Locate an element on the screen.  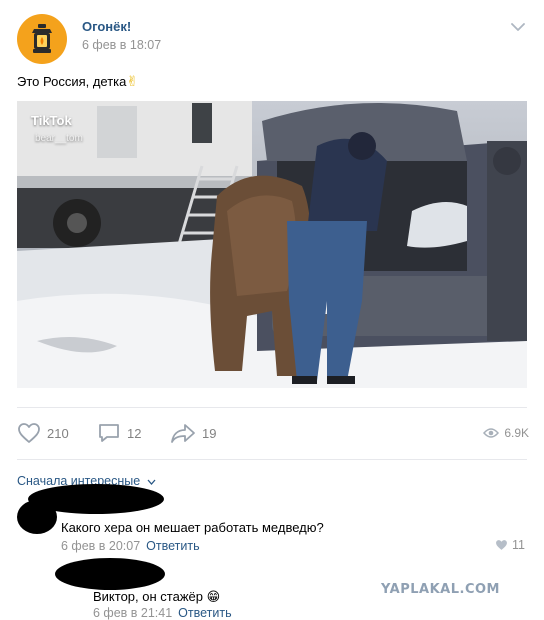
tiktok-logo: TikTok is located at coordinates (51, 120).